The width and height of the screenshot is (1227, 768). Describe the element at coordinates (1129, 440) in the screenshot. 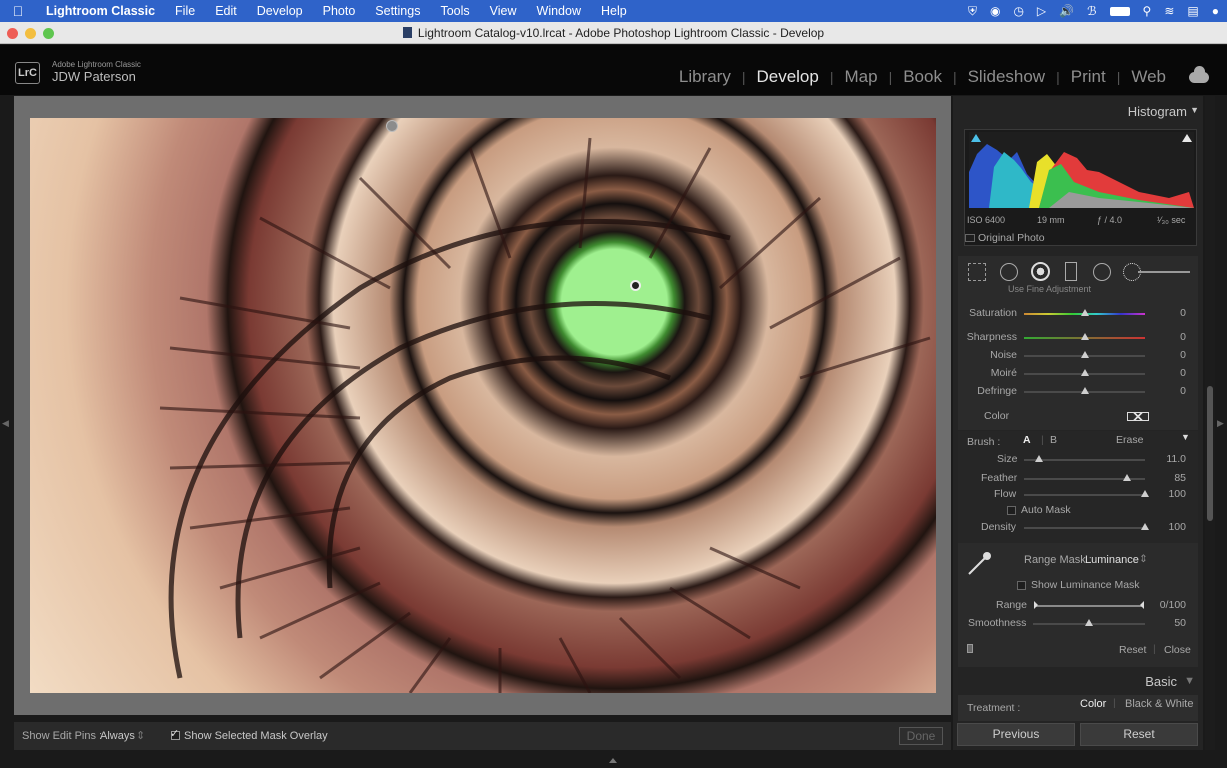

I see `brush-erase-tab: Erase` at that location.